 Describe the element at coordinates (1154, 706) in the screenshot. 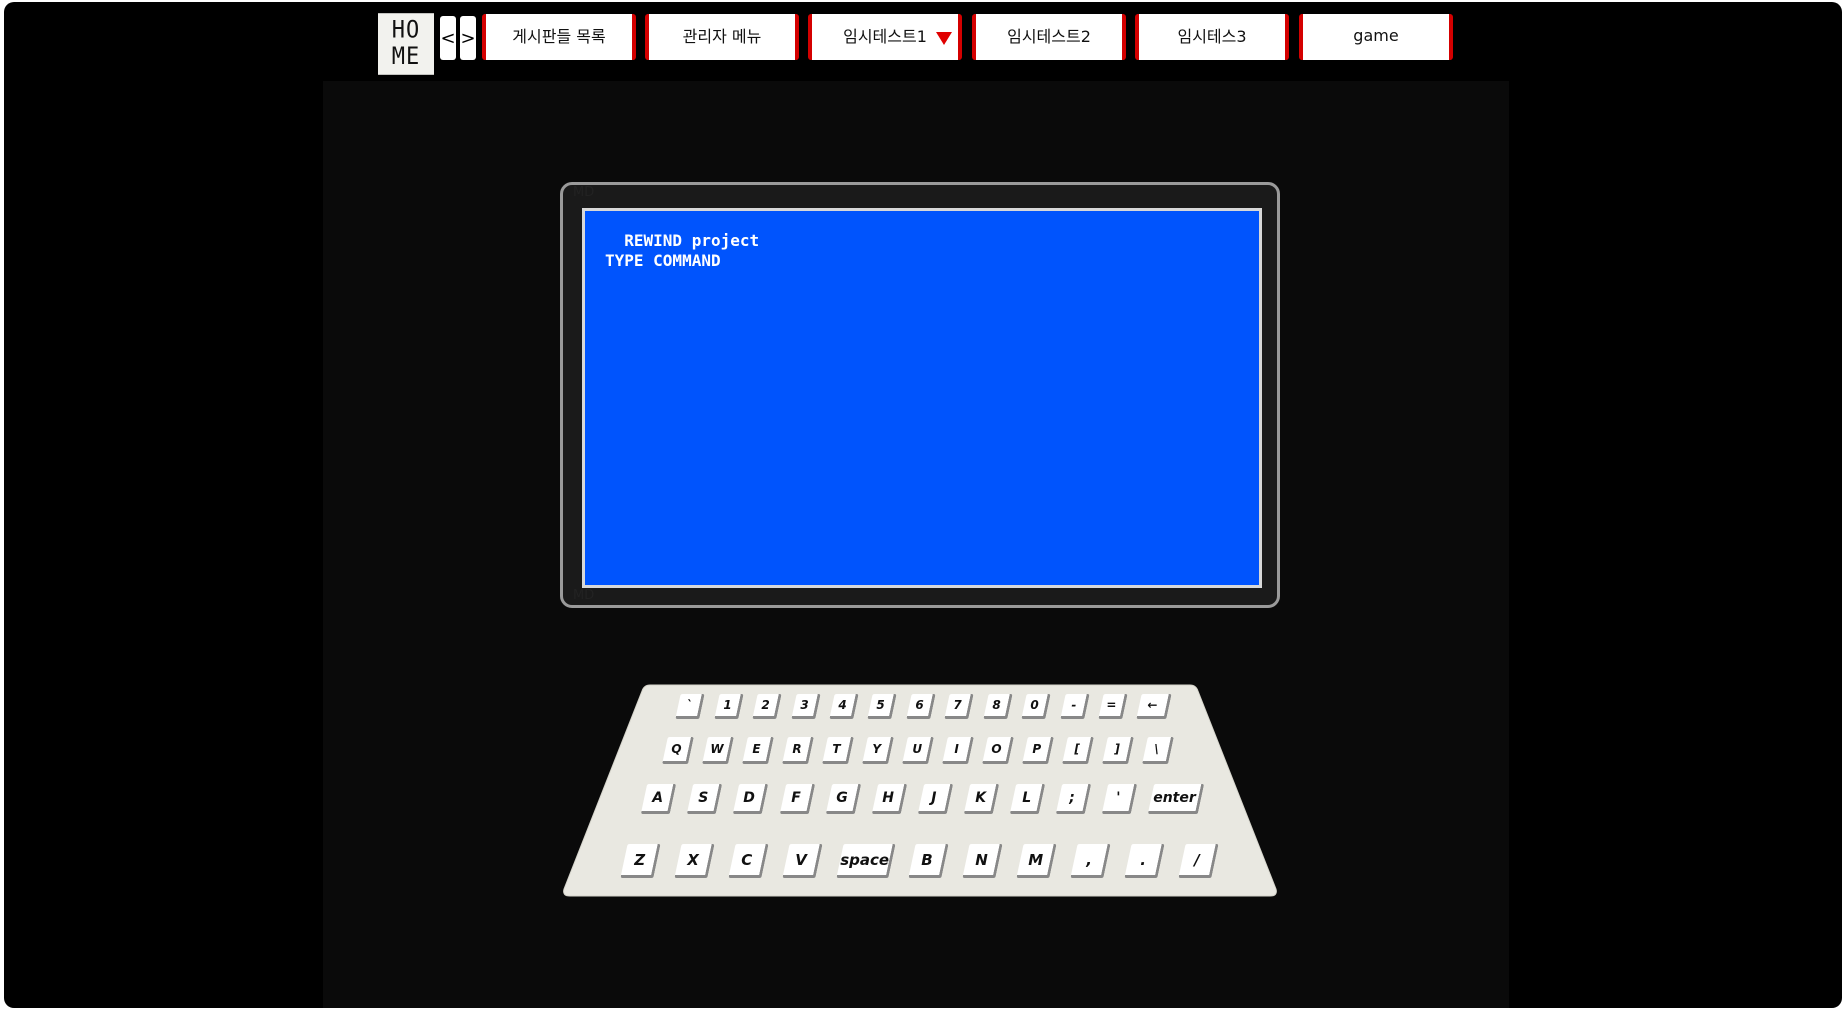

I see `key-backspace: ←` at that location.